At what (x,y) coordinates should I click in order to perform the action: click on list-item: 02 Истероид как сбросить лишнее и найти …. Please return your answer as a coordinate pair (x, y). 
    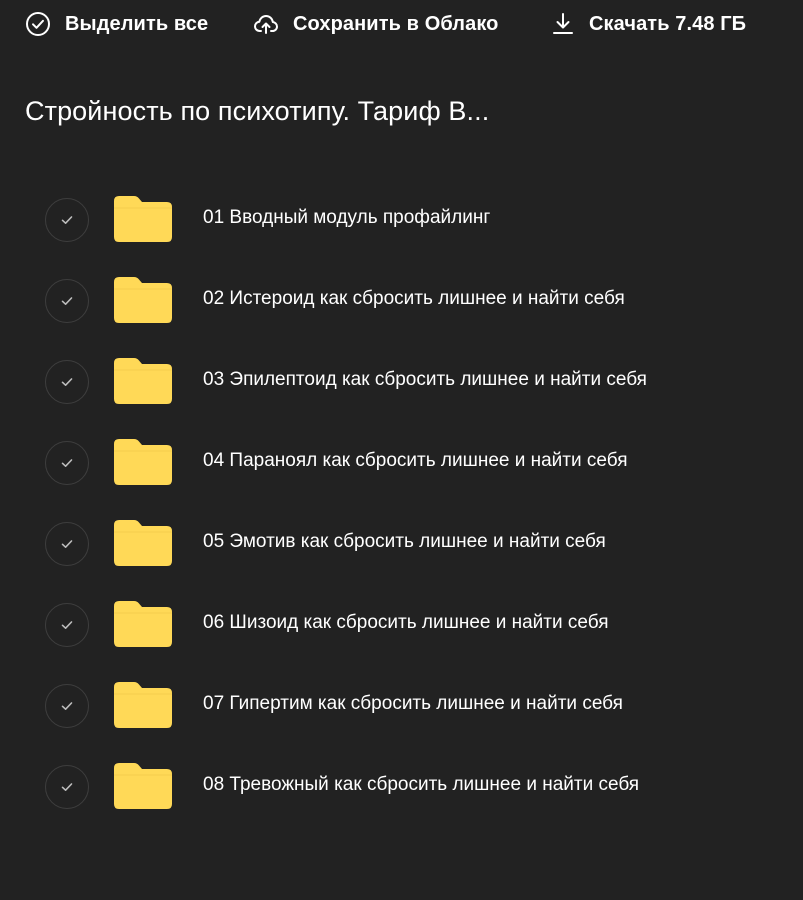
    Looking at the image, I should click on (401, 301).